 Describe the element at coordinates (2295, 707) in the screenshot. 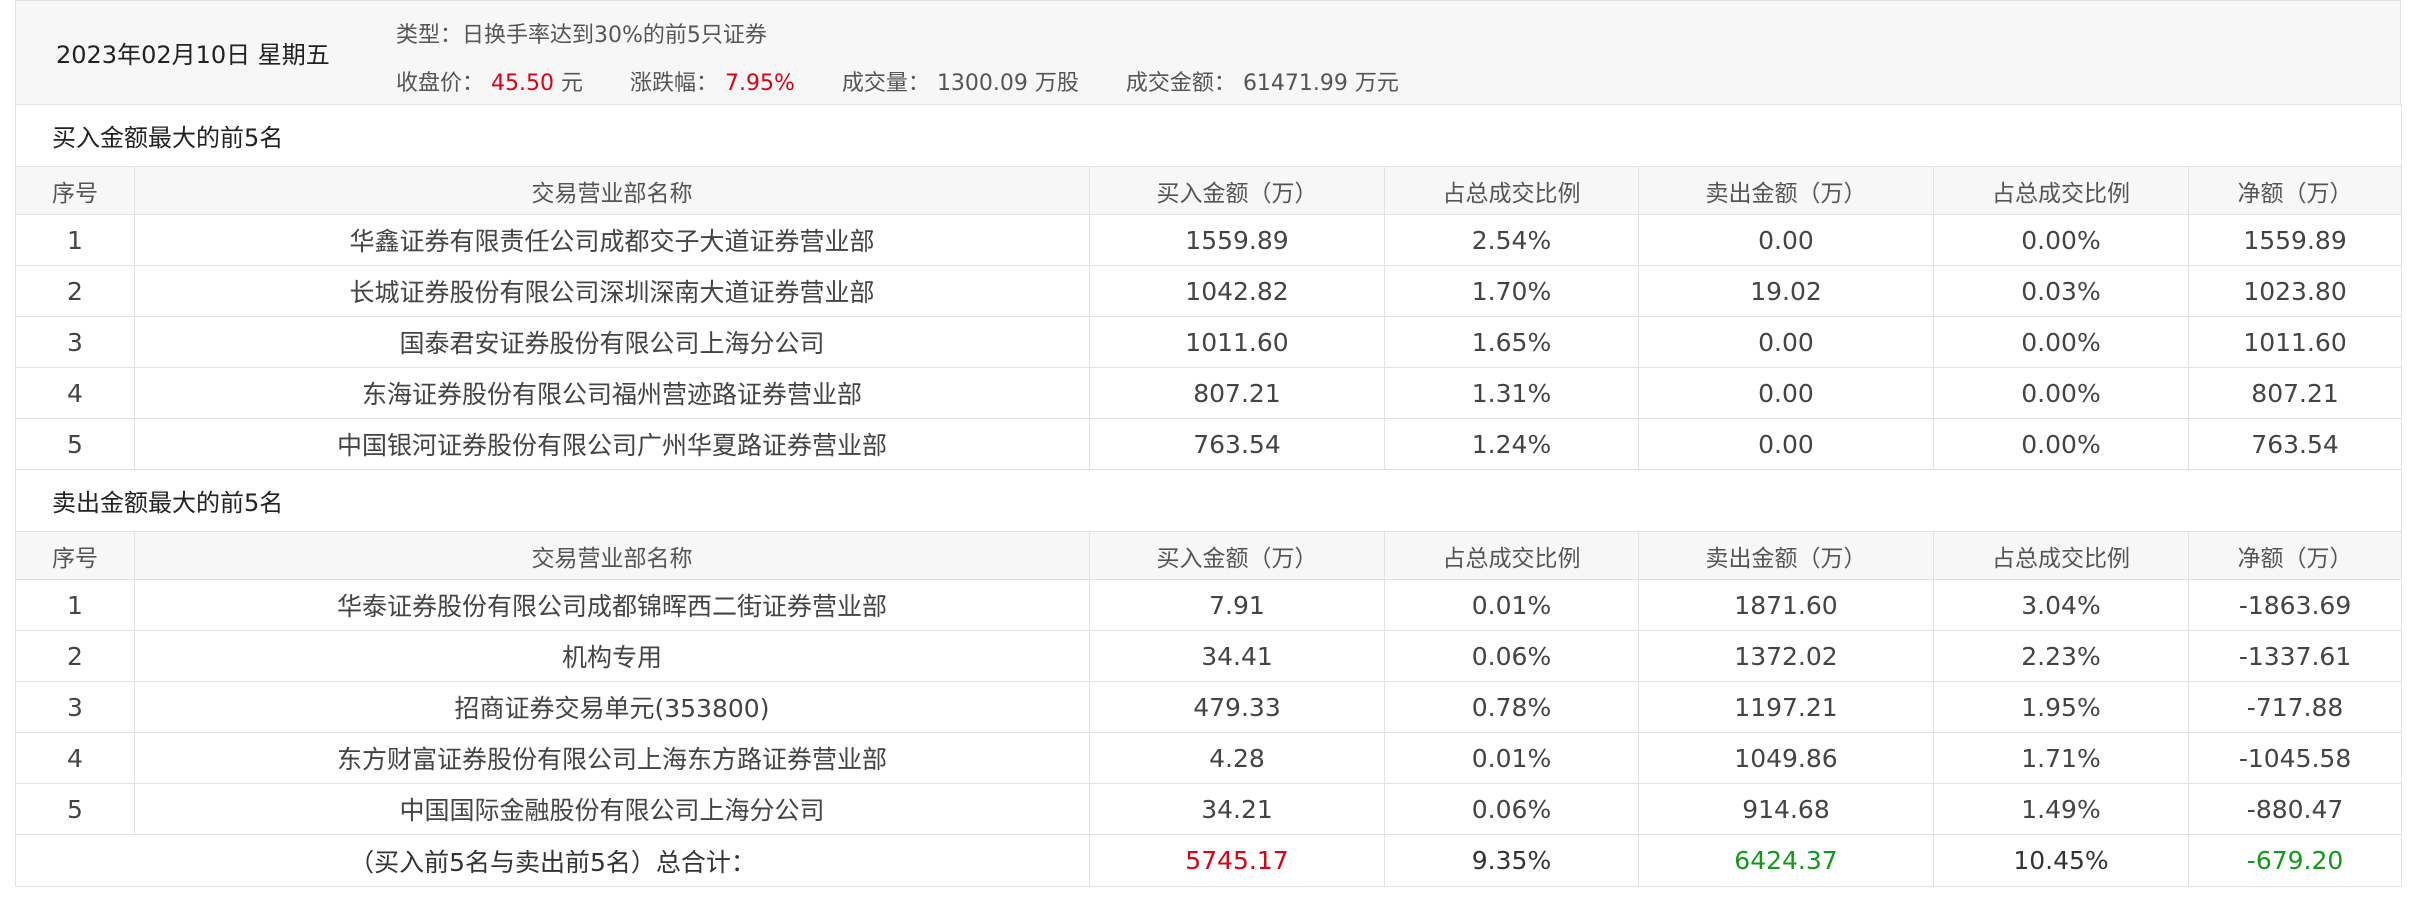

I see `net-amount-cell: -717.88` at that location.